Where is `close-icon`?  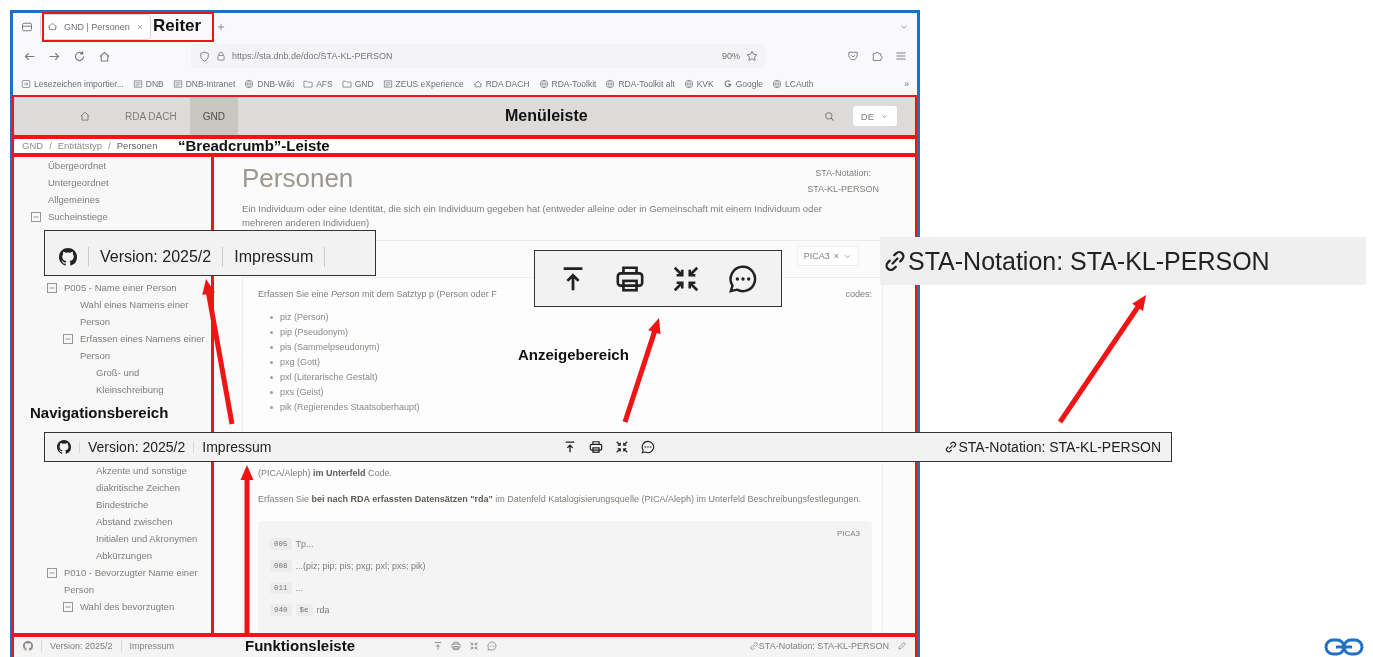 close-icon is located at coordinates (139, 26).